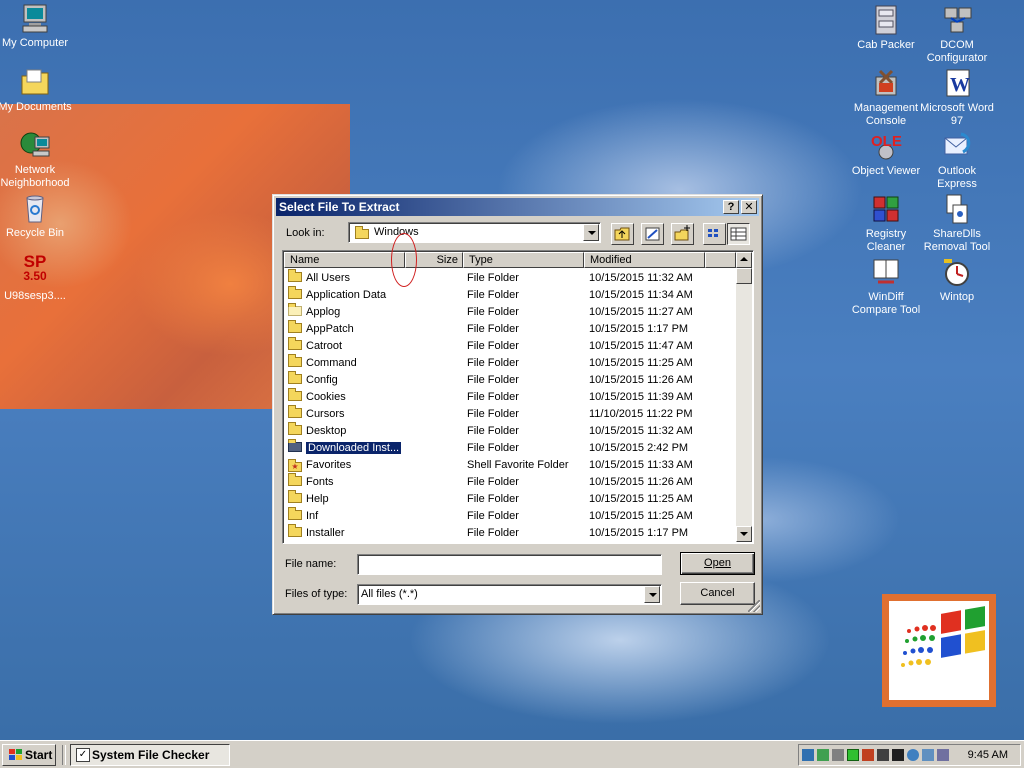 The image size is (1024, 768). Describe the element at coordinates (749, 207) in the screenshot. I see `close-button: ✕` at that location.